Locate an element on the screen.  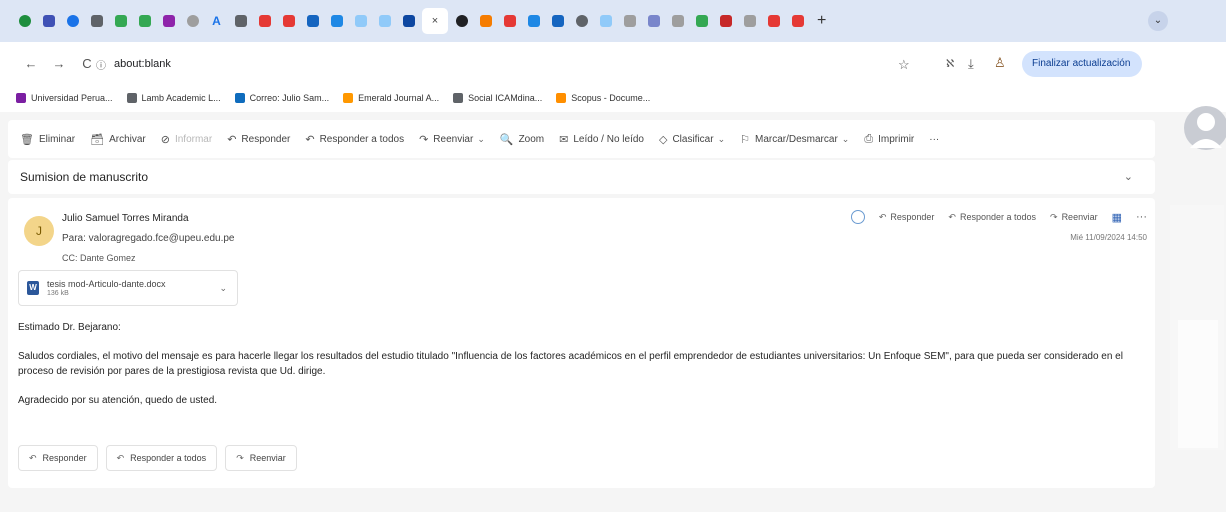
downloads-icon: ⤓ is located at coordinates (971, 64).